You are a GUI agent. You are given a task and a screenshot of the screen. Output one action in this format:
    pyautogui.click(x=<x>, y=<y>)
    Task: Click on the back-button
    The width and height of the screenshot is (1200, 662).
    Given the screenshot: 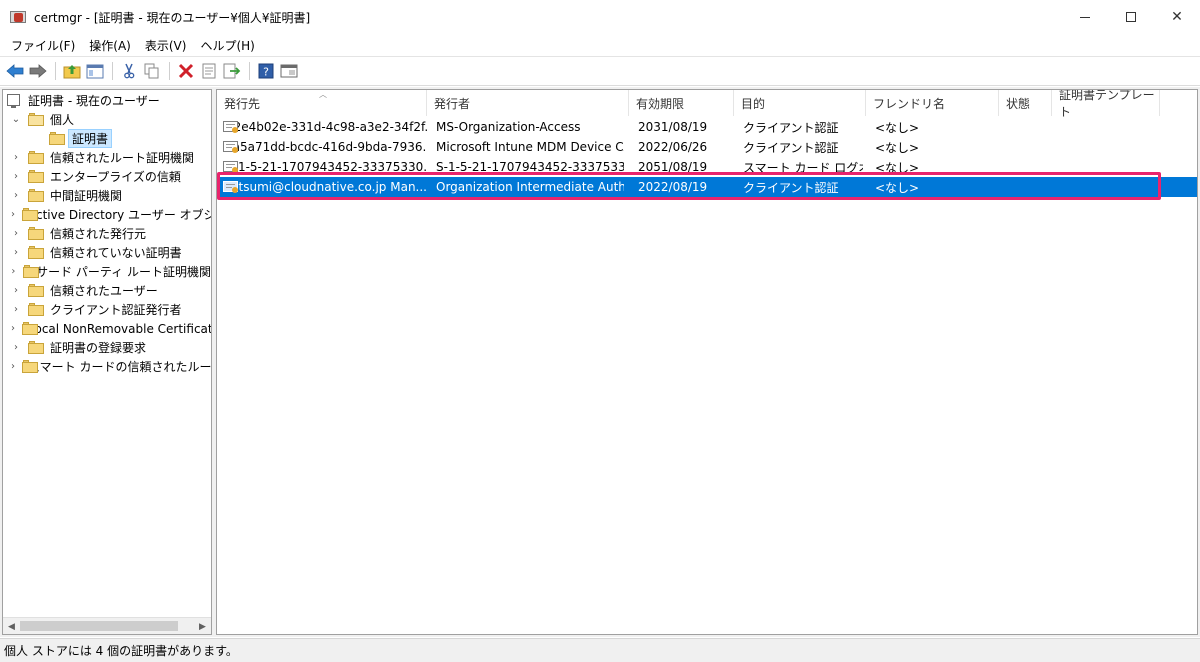 What is the action you would take?
    pyautogui.click(x=15, y=71)
    